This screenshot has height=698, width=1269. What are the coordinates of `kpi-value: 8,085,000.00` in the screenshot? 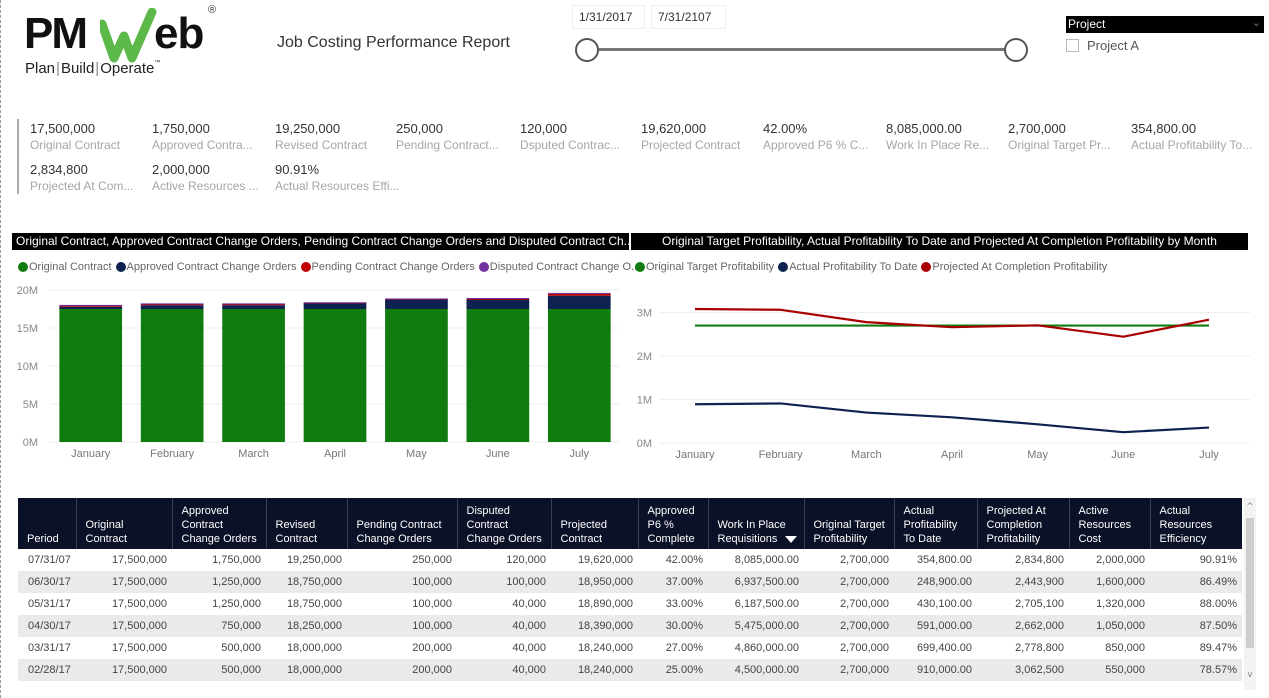 It's located at (924, 128).